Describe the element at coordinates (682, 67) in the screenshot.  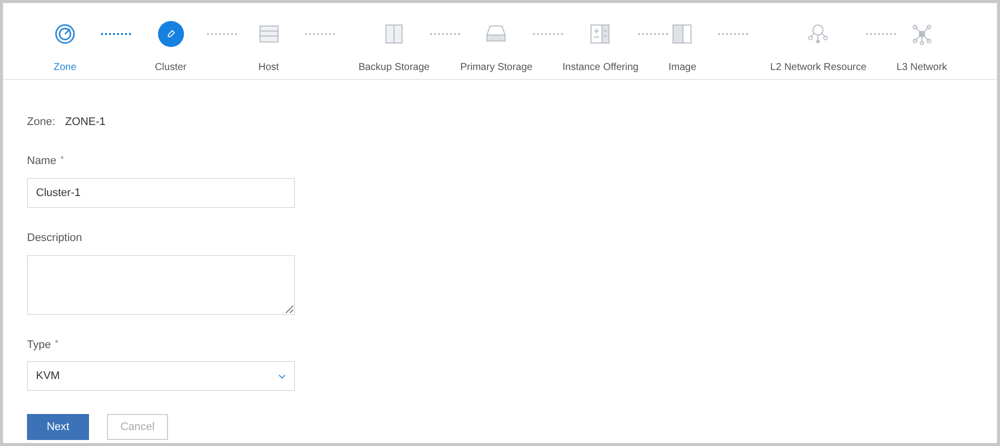
I see `step-label: Image` at that location.